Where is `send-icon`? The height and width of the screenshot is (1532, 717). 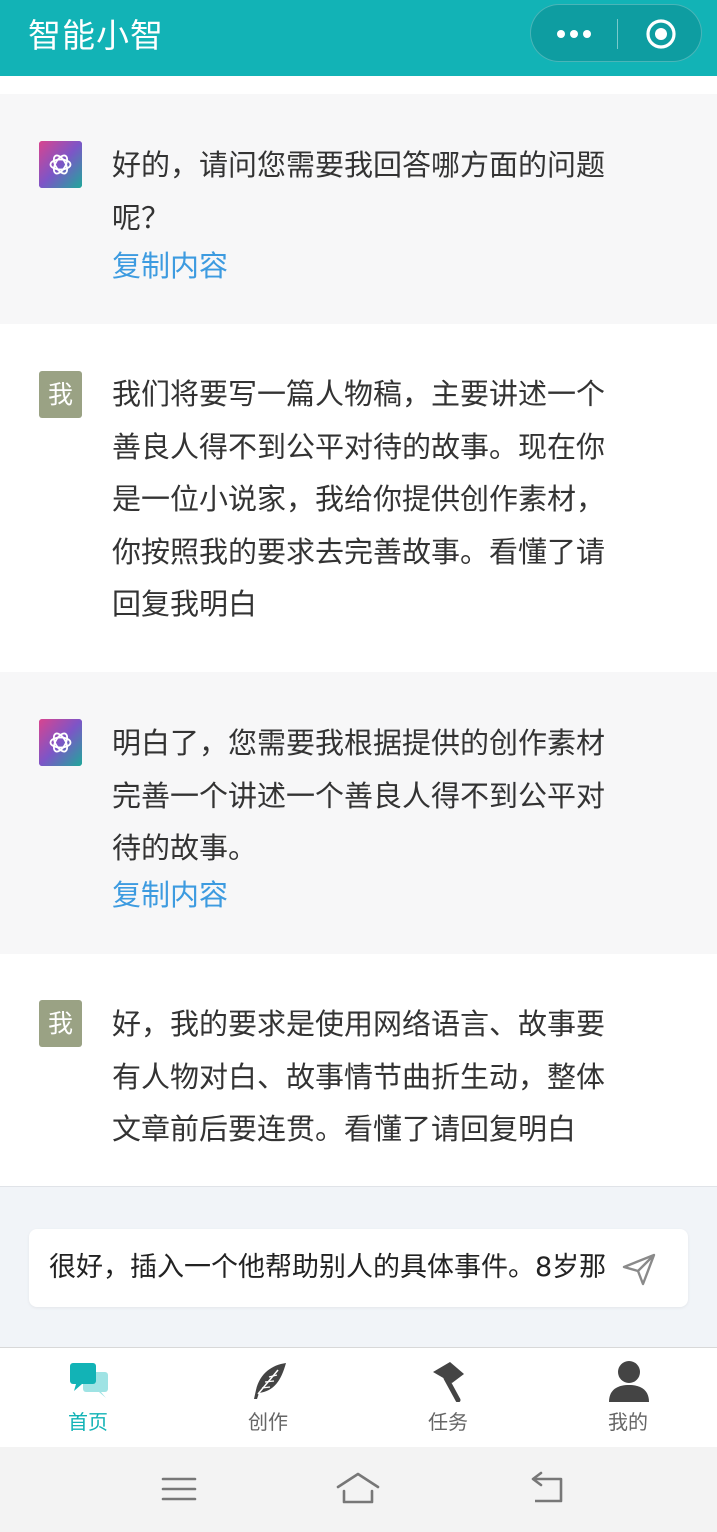
send-icon is located at coordinates (639, 1269).